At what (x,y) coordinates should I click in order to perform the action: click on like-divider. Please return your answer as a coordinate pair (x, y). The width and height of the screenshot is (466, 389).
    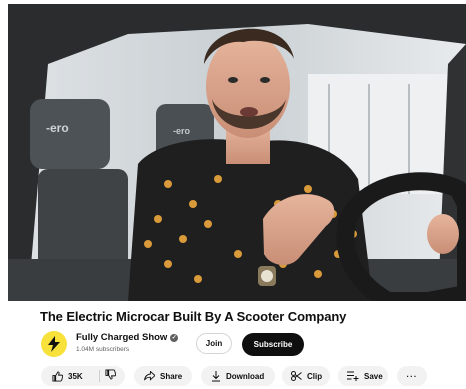
    Looking at the image, I should click on (99, 376).